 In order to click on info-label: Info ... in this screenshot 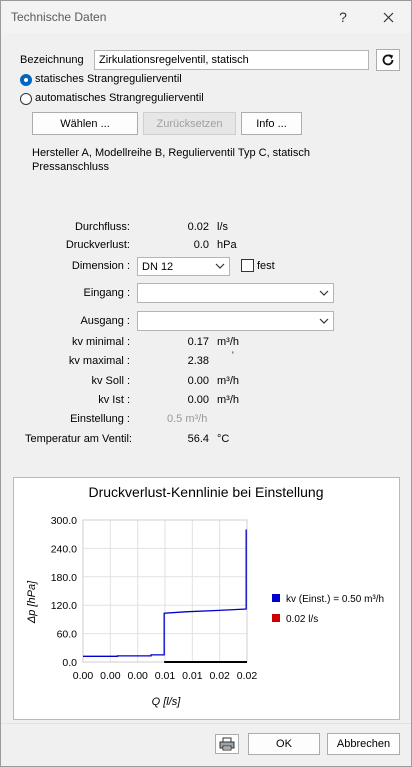, I will do `click(271, 123)`.